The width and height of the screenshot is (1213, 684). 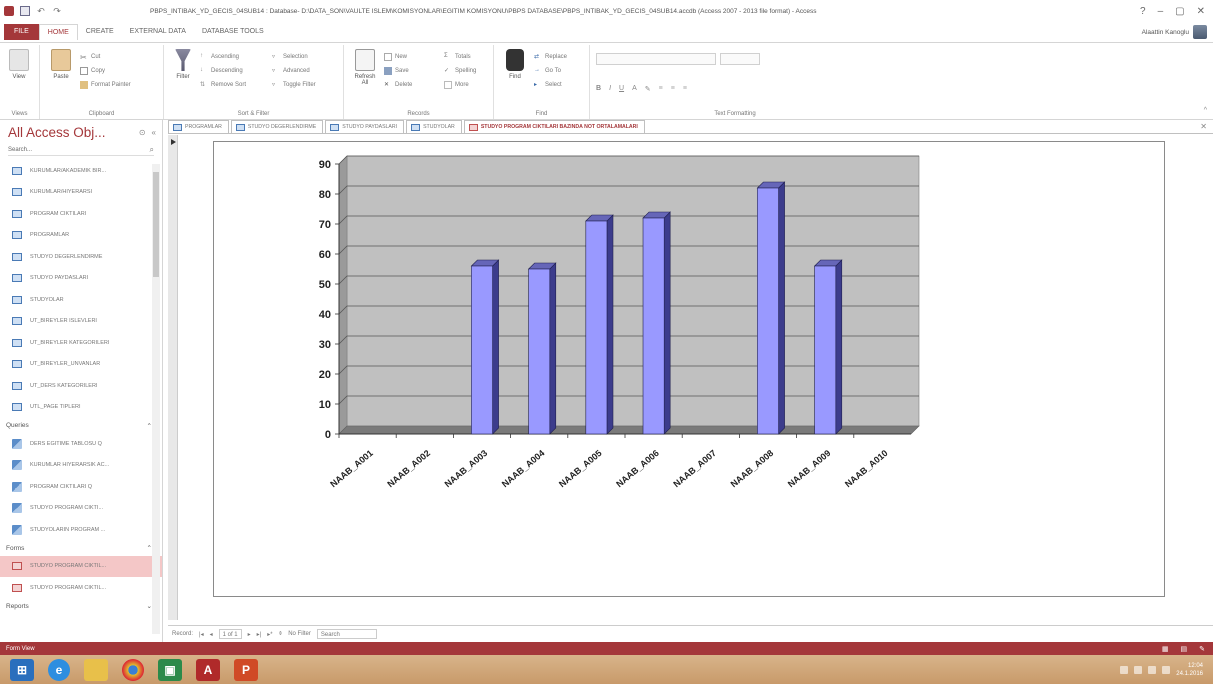 What do you see at coordinates (156, 224) in the screenshot?
I see `nav-scrollbar-thumb` at bounding box center [156, 224].